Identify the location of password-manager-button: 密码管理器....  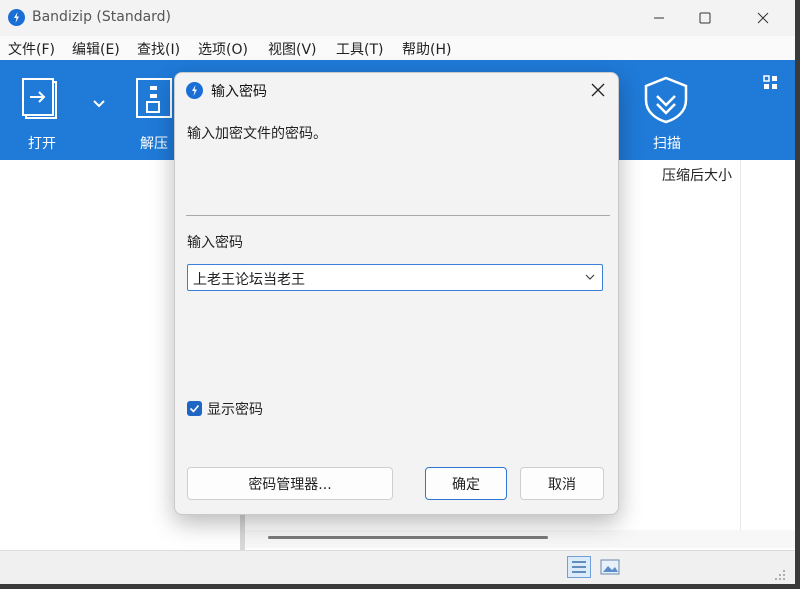
(290, 483).